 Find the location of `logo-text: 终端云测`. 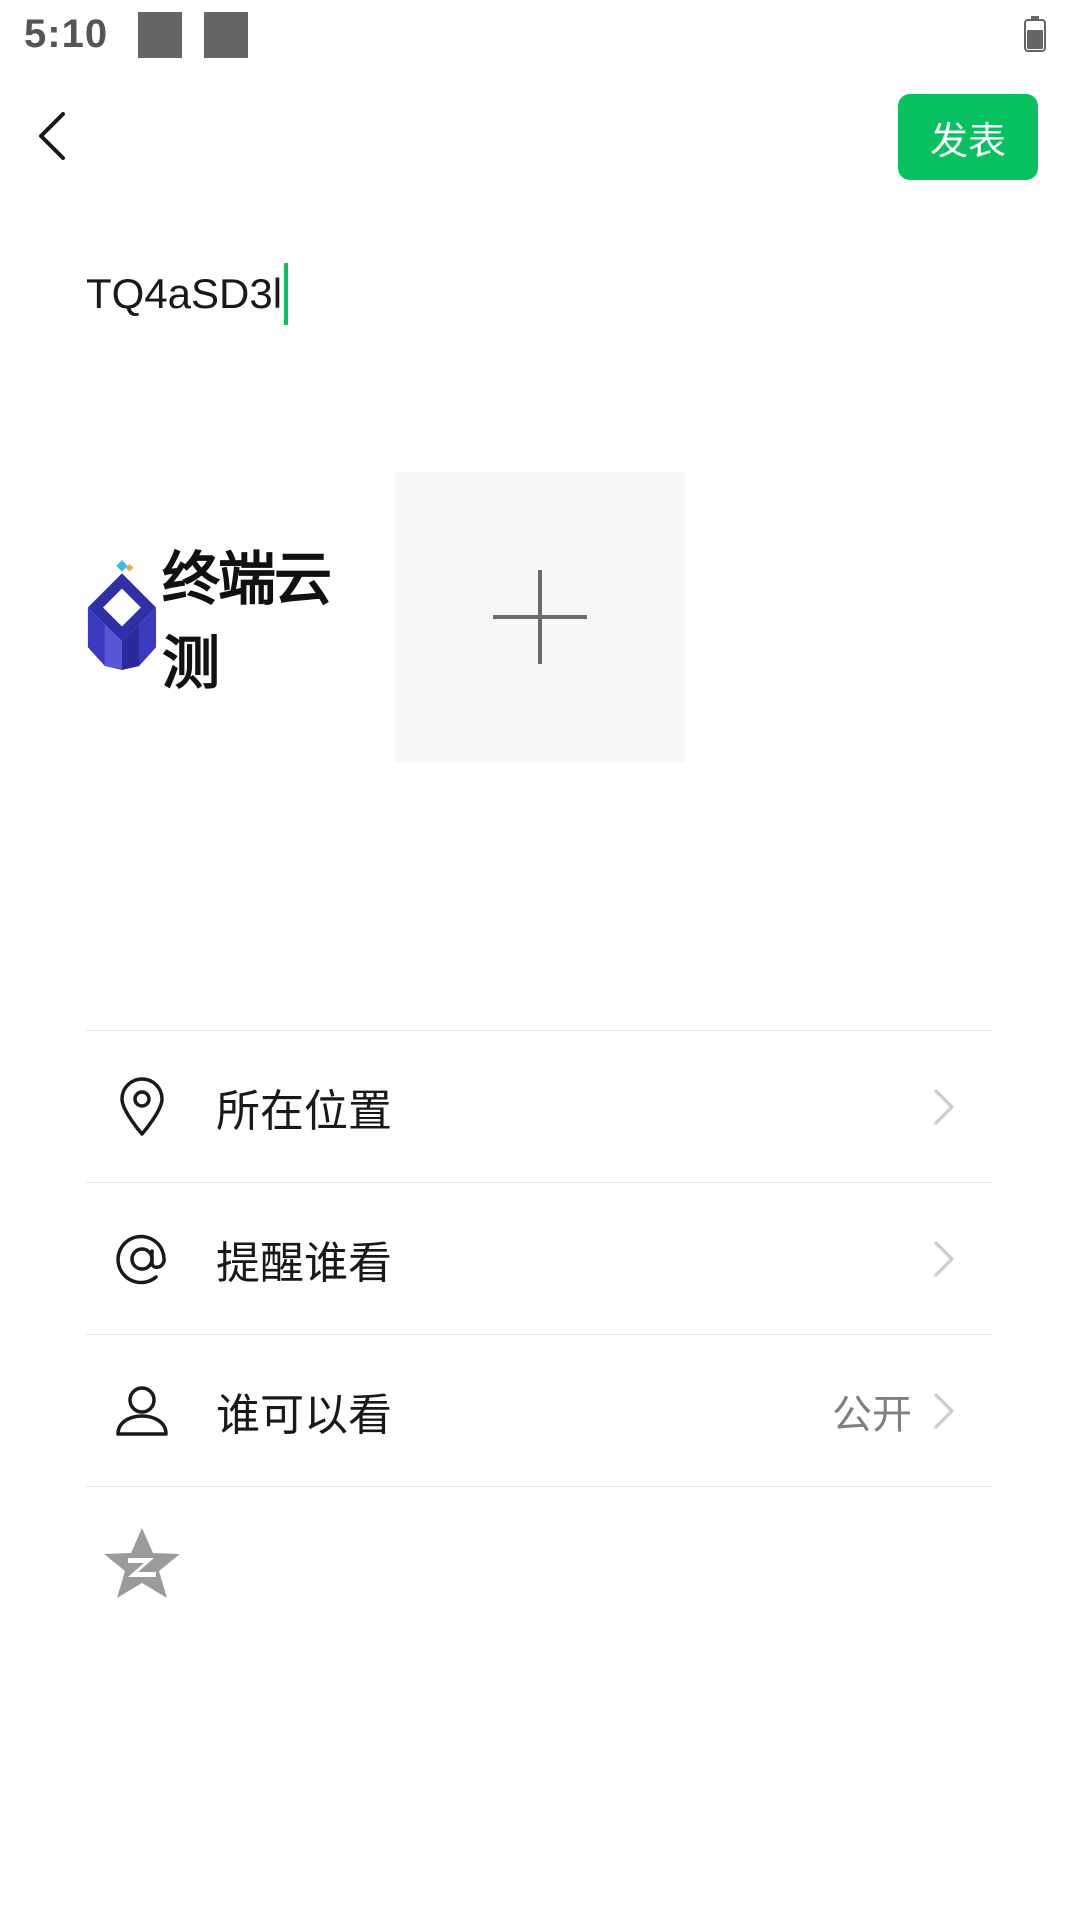

logo-text: 终端云测 is located at coordinates (246, 621).